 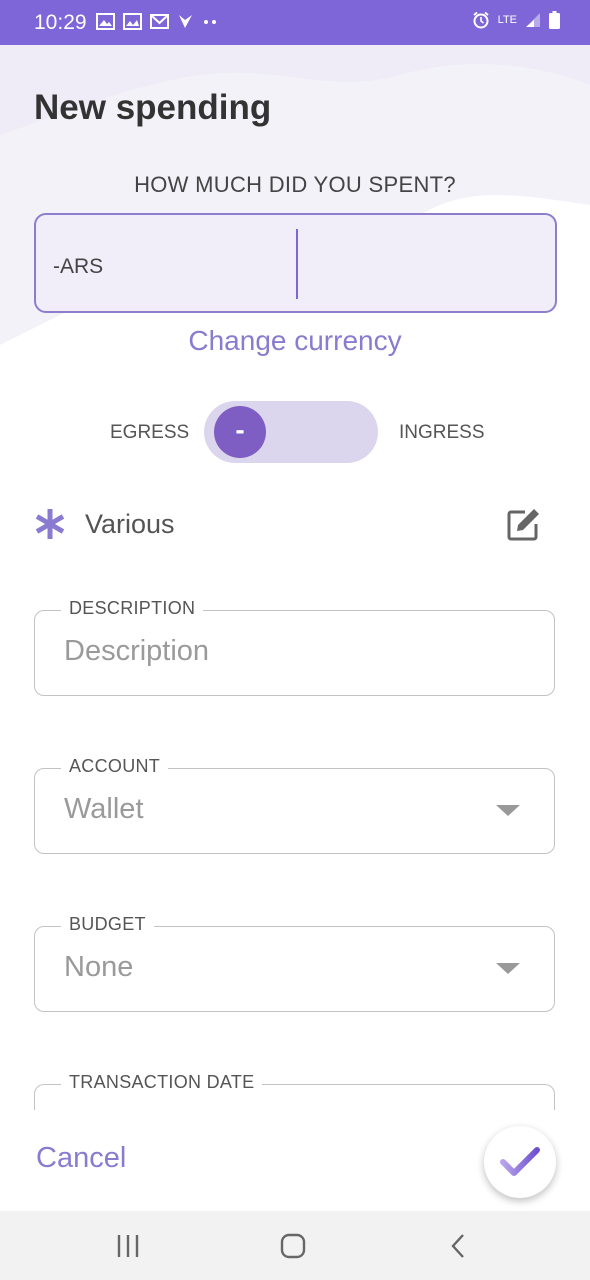 I want to click on ingress-label: INGRESS, so click(x=442, y=433).